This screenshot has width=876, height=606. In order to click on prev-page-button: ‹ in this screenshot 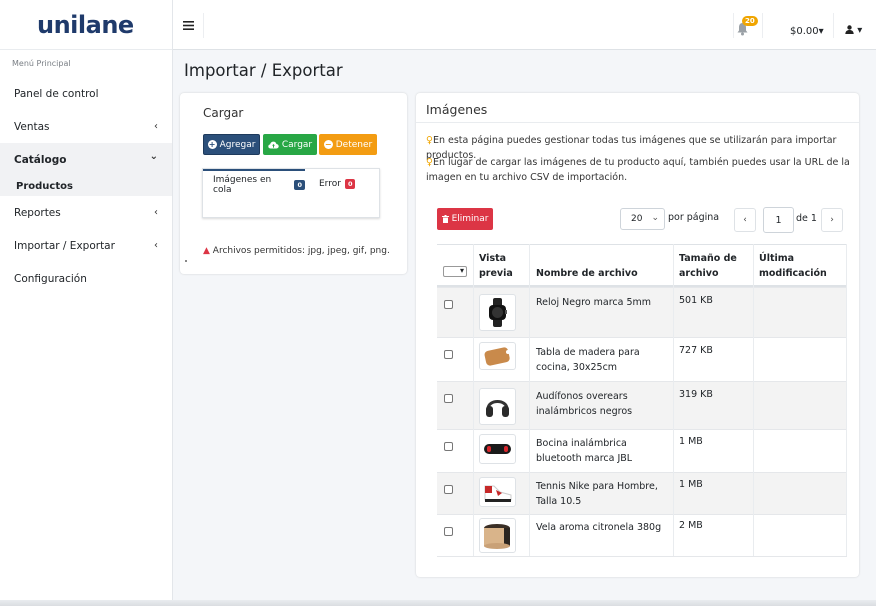, I will do `click(745, 220)`.